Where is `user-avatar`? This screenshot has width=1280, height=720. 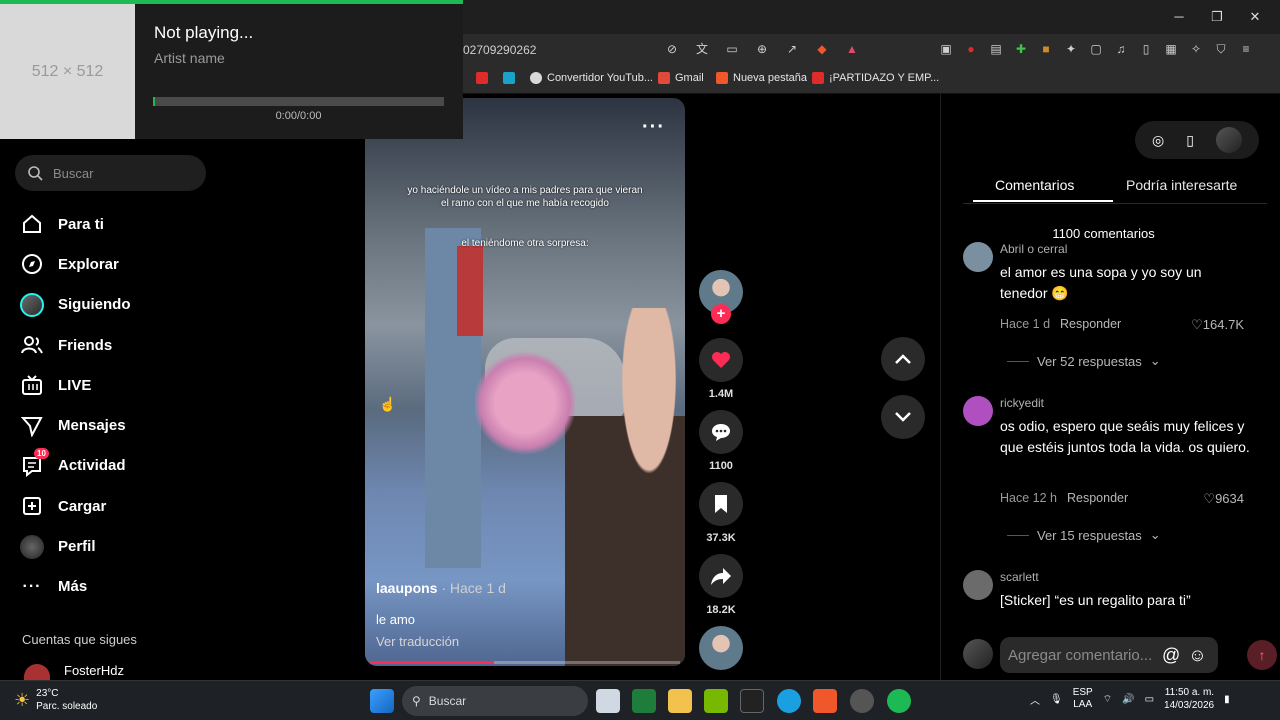 user-avatar is located at coordinates (1228, 140).